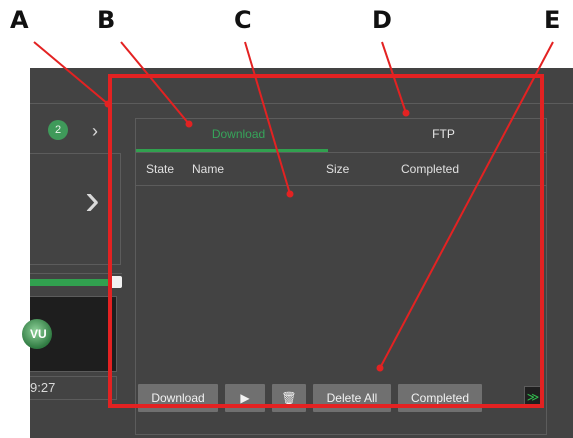 This screenshot has width=573, height=438. What do you see at coordinates (552, 20) in the screenshot?
I see `callout-e: E` at bounding box center [552, 20].